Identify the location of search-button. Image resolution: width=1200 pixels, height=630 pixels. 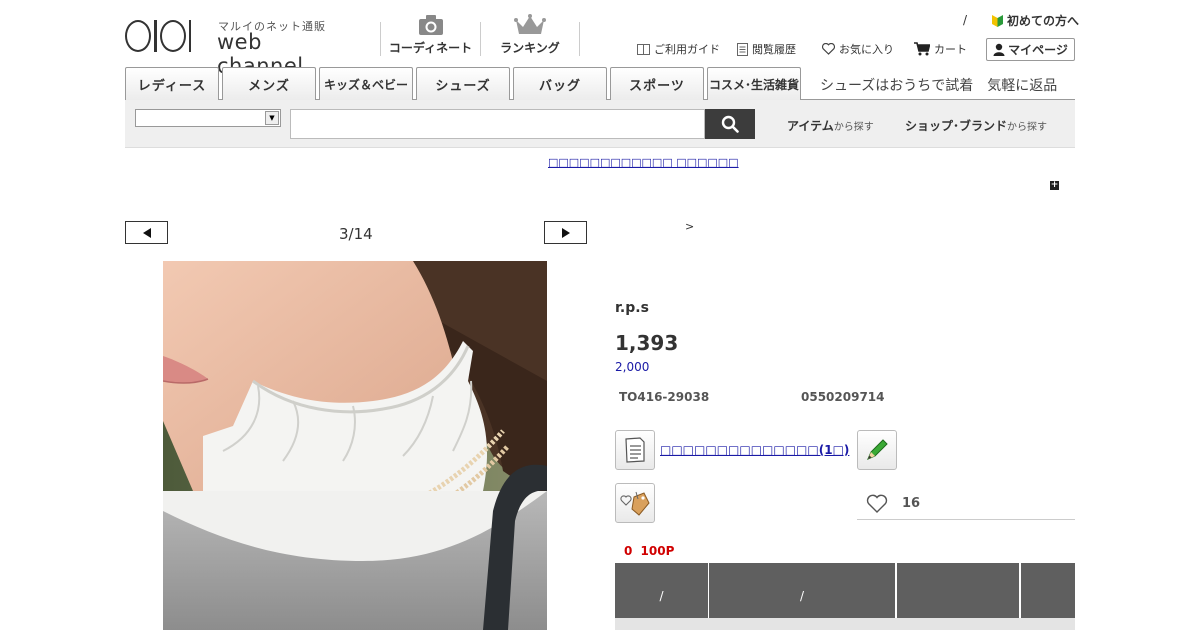
(730, 124).